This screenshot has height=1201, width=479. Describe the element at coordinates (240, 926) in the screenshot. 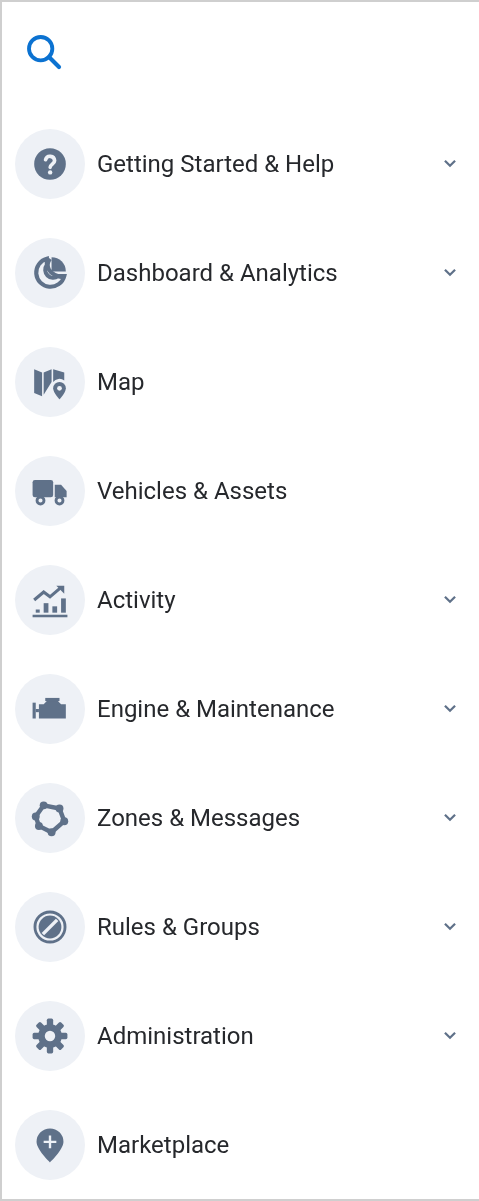

I see `menu-item: Rules & Groups` at that location.